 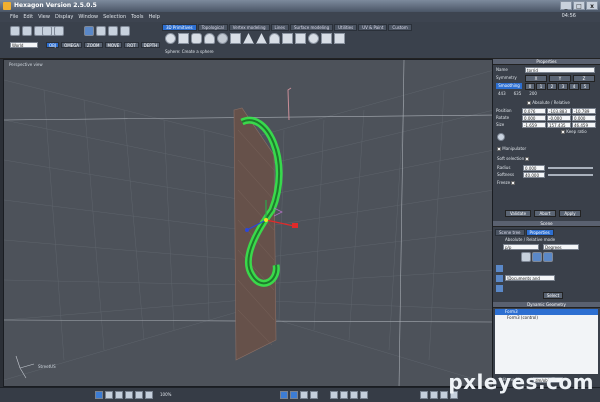 I want to click on cone-icon, so click(x=209, y=38).